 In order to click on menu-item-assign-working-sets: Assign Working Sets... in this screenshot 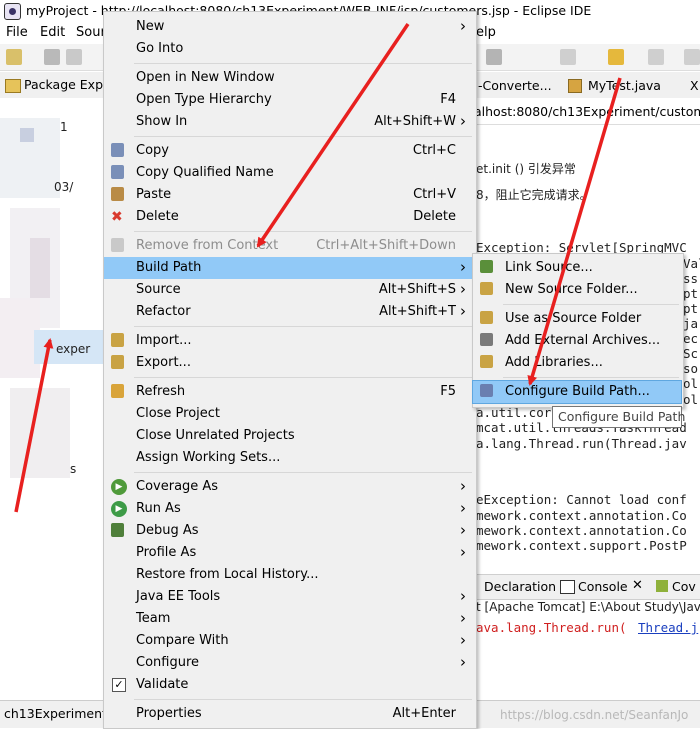, I will do `click(289, 458)`.